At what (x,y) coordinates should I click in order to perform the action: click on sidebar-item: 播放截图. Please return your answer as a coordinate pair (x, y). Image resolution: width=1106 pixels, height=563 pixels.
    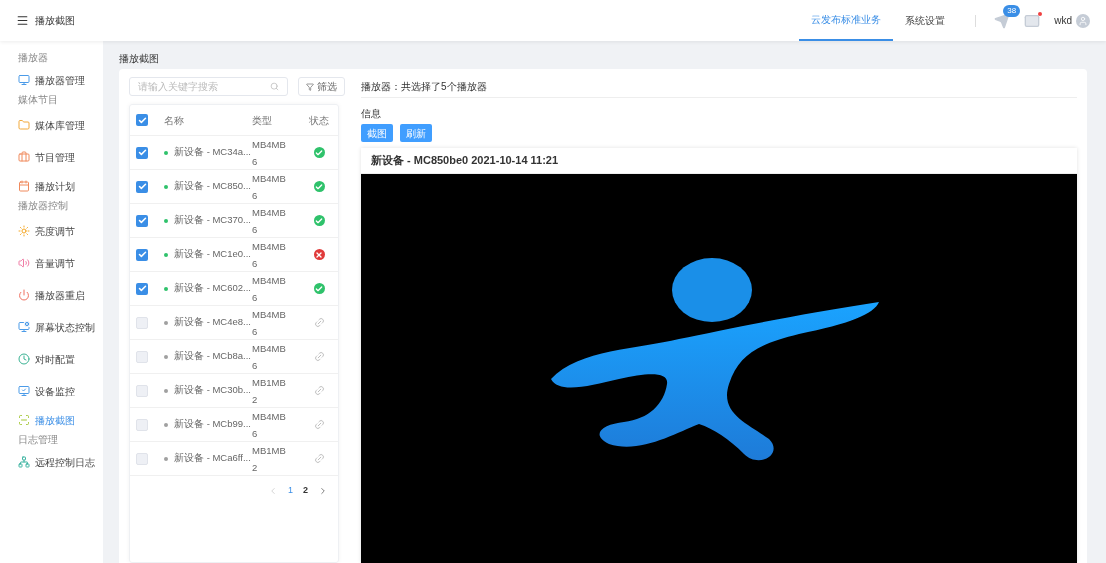
    Looking at the image, I should click on (60, 420).